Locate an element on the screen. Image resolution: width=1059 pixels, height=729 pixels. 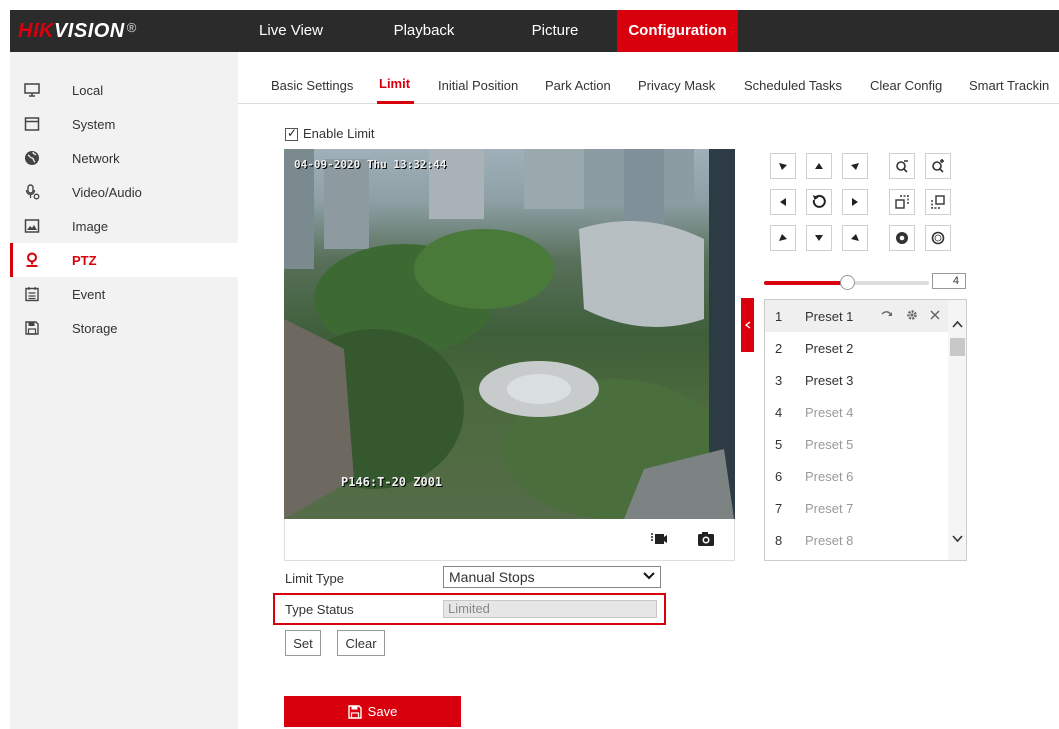
monitor-icon is located at coordinates (32, 90).